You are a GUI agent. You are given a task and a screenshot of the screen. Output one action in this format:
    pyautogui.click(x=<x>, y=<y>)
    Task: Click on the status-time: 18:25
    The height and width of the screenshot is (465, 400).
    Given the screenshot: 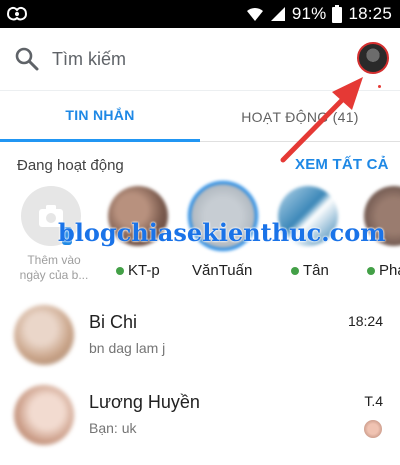 What is the action you would take?
    pyautogui.click(x=370, y=13)
    